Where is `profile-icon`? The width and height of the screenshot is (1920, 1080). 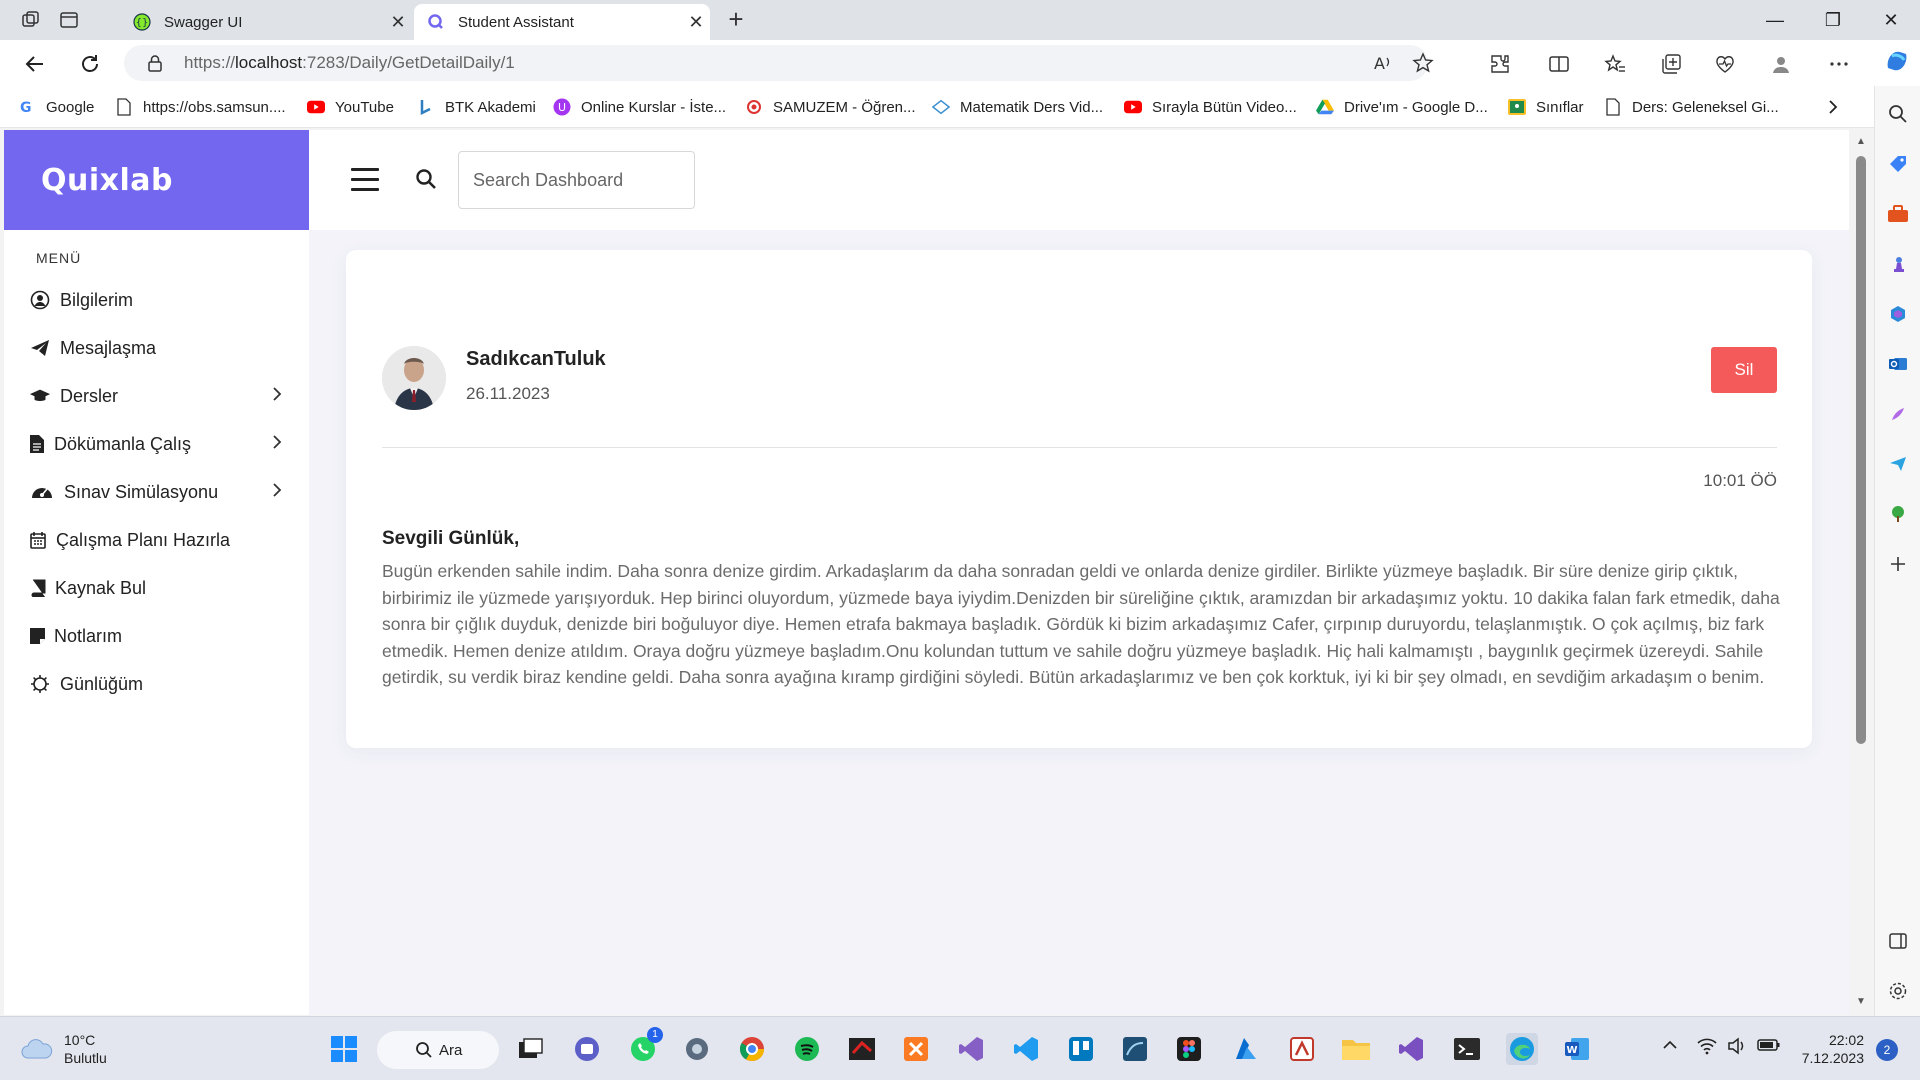
profile-icon is located at coordinates (1781, 64).